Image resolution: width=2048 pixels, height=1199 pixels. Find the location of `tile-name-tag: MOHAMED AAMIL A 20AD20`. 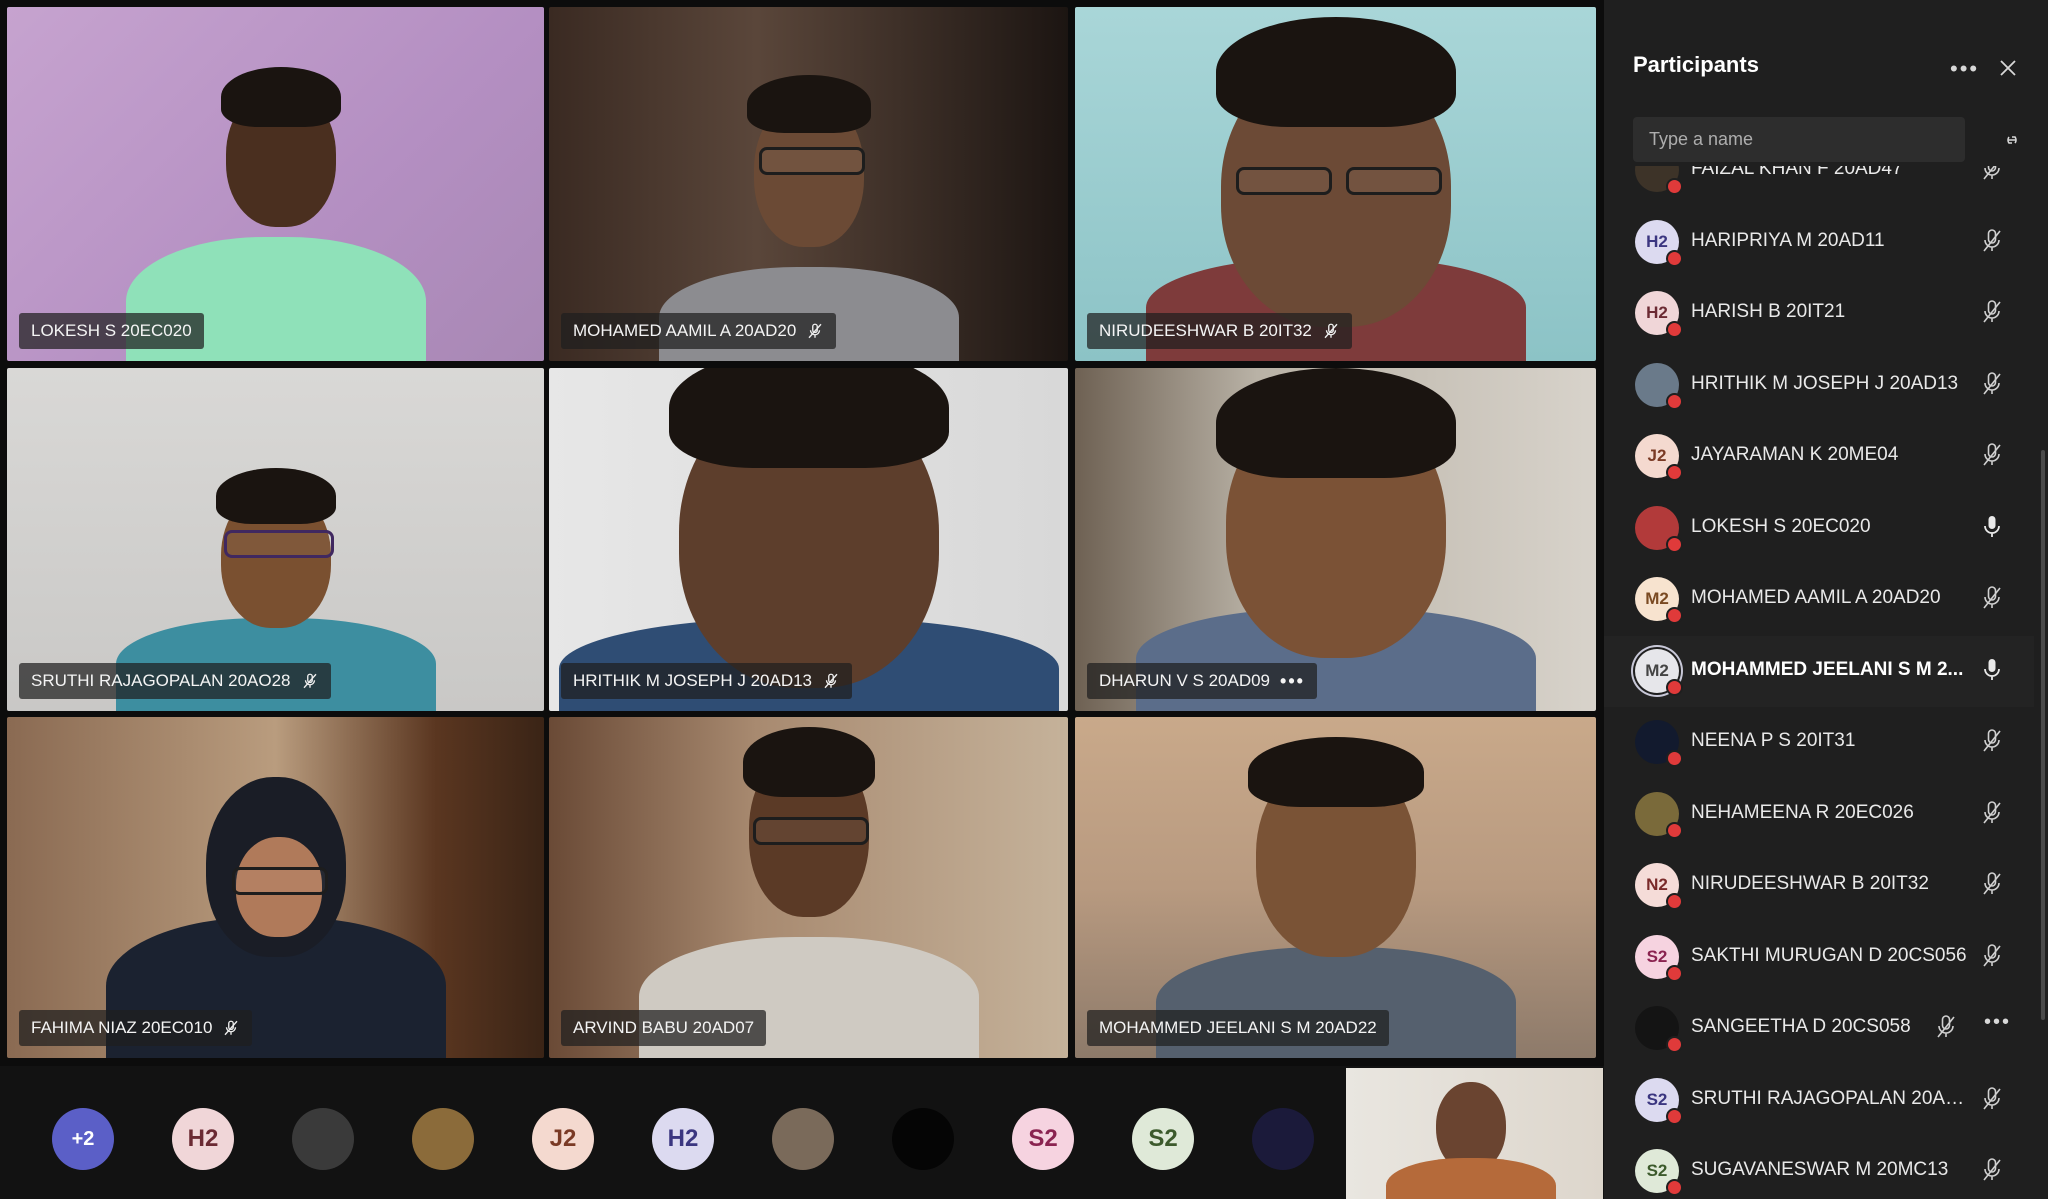

tile-name-tag: MOHAMED AAMIL A 20AD20 is located at coordinates (699, 331).